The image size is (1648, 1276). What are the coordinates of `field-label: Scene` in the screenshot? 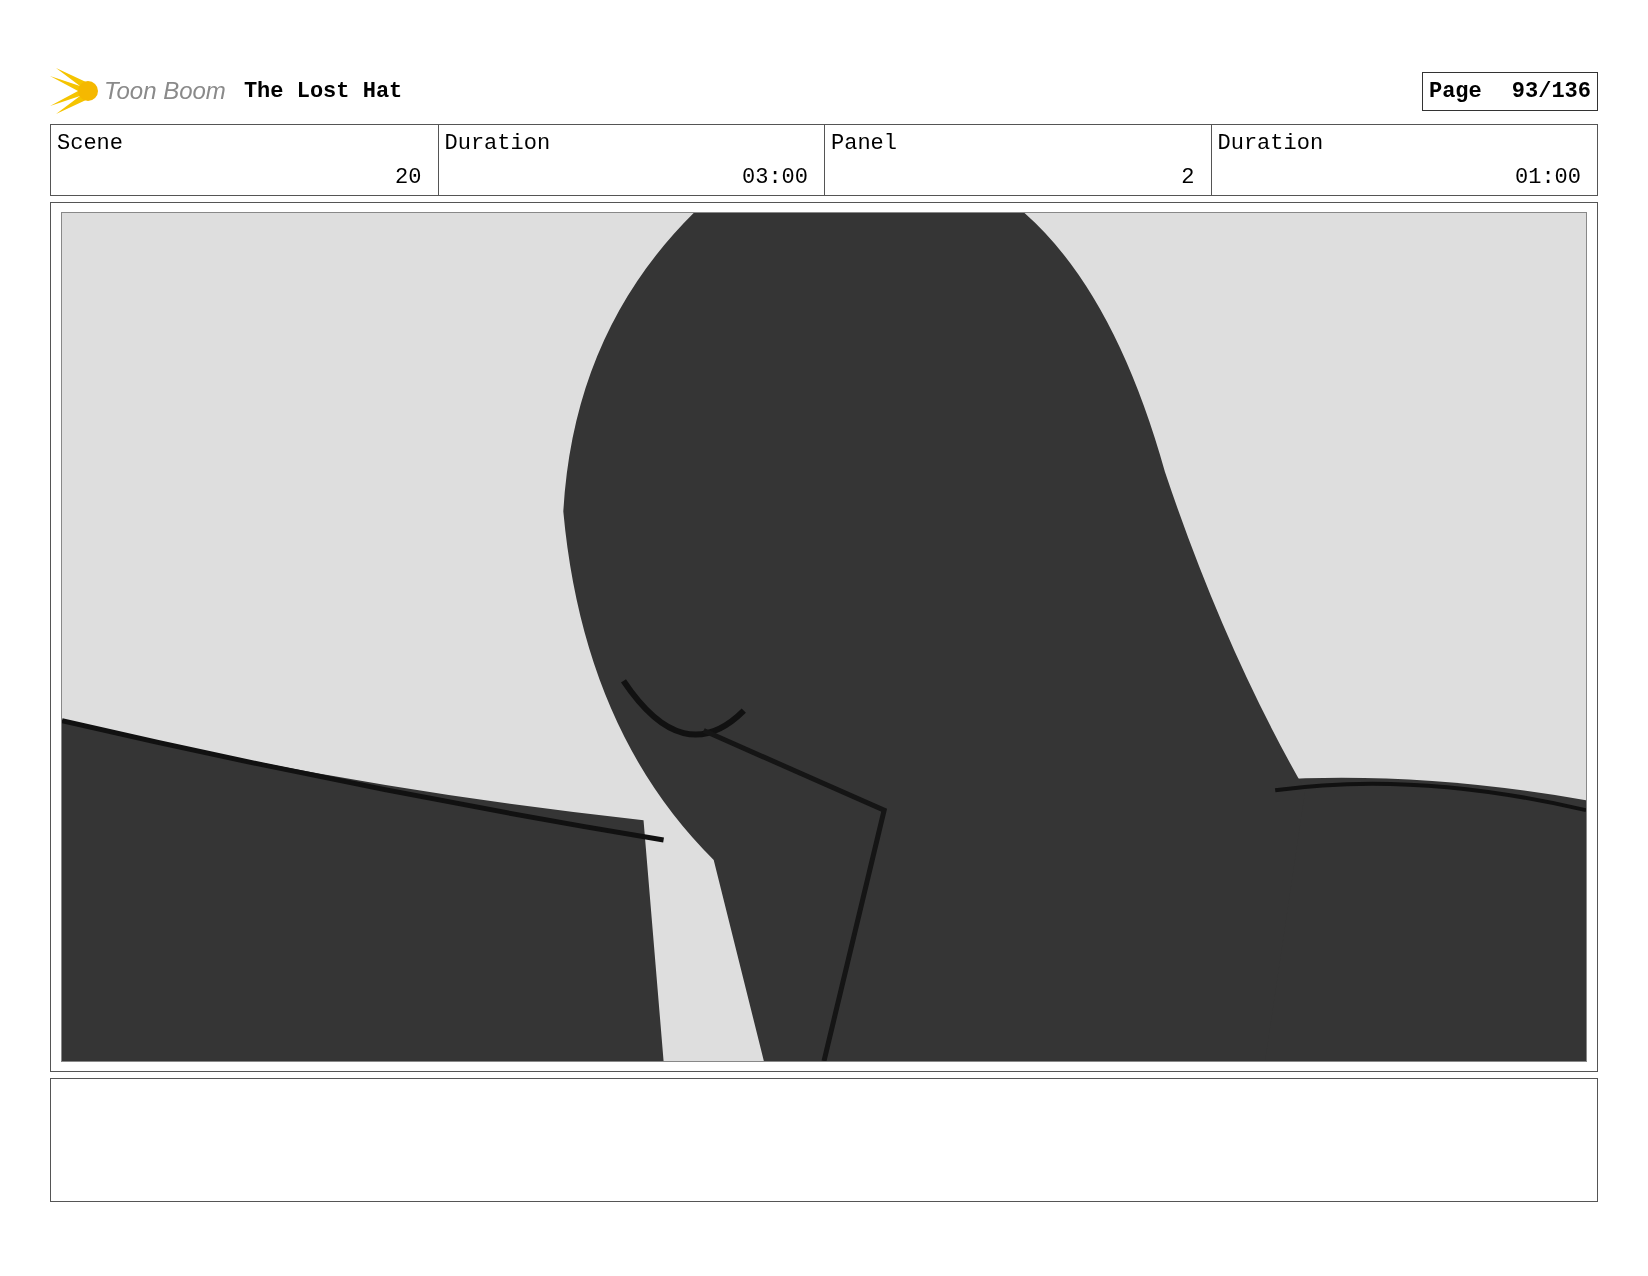 It's located at (90, 144).